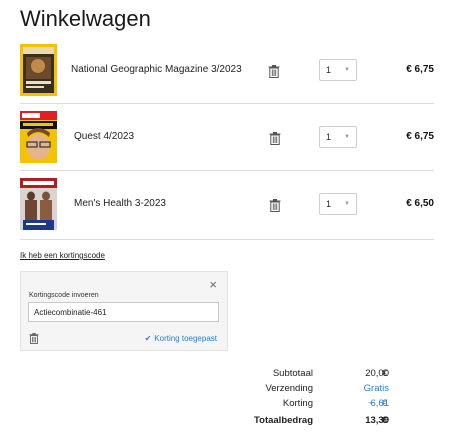 The image size is (475, 437). Describe the element at coordinates (217, 389) in the screenshot. I see `summary-shipping-row: Verzending Gratis` at that location.